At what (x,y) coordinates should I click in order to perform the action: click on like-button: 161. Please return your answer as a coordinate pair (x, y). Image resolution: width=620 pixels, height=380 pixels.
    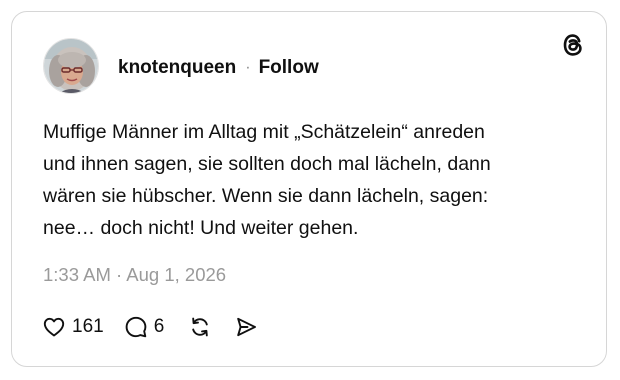
    Looking at the image, I should click on (73, 327).